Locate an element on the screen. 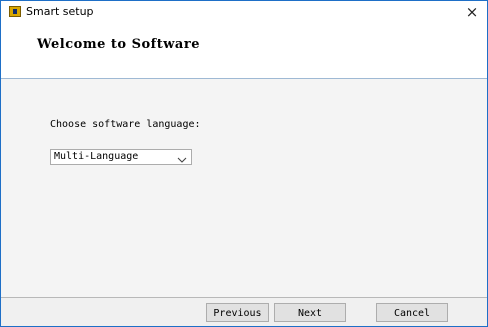 This screenshot has width=488, height=327. language-select: Multi-Language is located at coordinates (121, 157).